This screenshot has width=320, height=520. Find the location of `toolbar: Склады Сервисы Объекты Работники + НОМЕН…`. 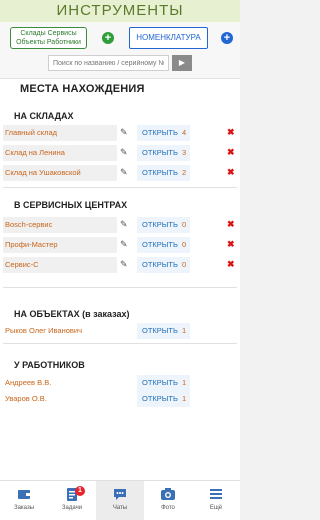

toolbar: Склады Сервисы Объекты Работники + НОМЕН… is located at coordinates (120, 50).